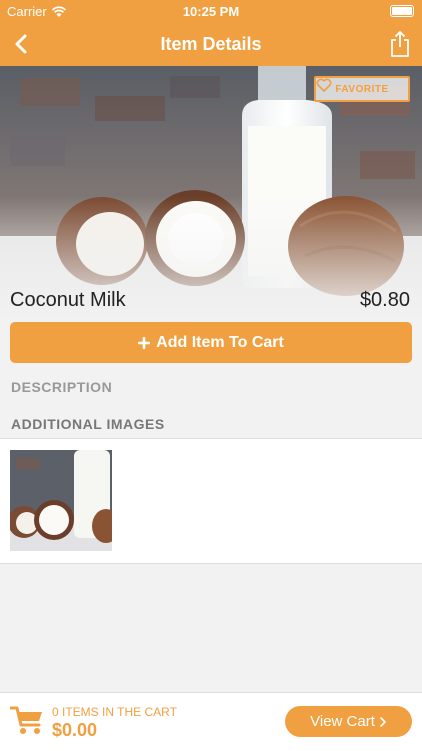  I want to click on add-to-cart-button: Add Item To Cart, so click(211, 342).